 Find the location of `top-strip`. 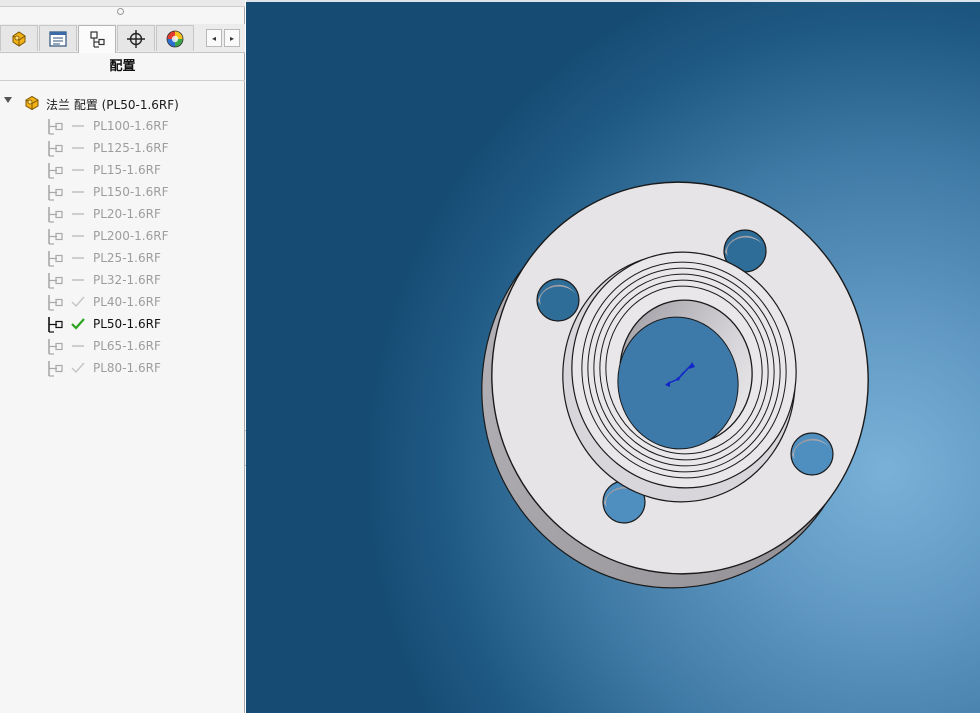

top-strip is located at coordinates (122, 3).